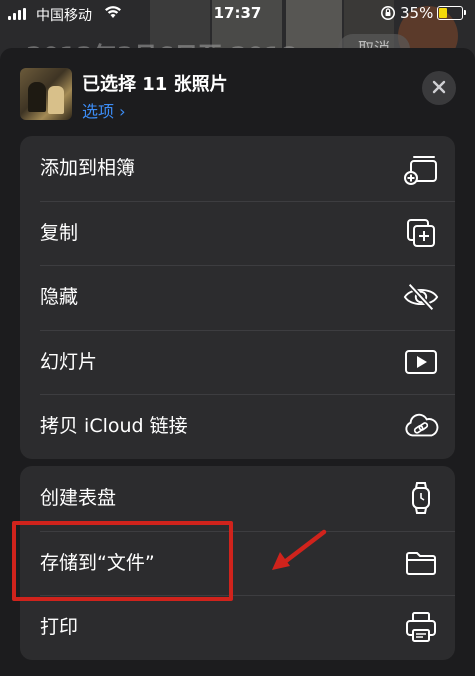 The height and width of the screenshot is (676, 475). What do you see at coordinates (421, 168) in the screenshot?
I see `add-album-icon` at bounding box center [421, 168].